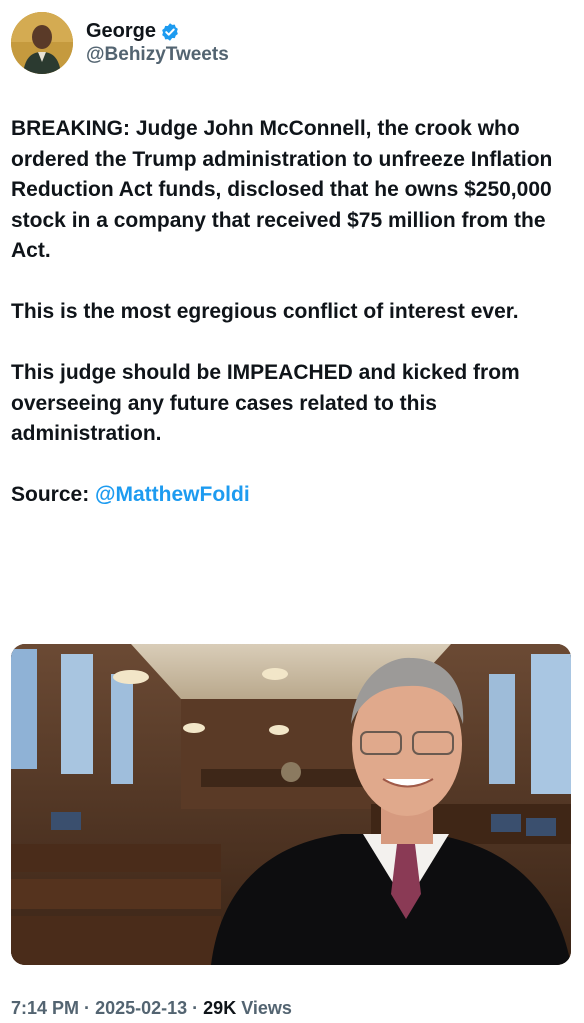 The image size is (584, 1023). What do you see at coordinates (291, 495) in the screenshot?
I see `tweet-source-line: Source: @MatthewFoldi` at bounding box center [291, 495].